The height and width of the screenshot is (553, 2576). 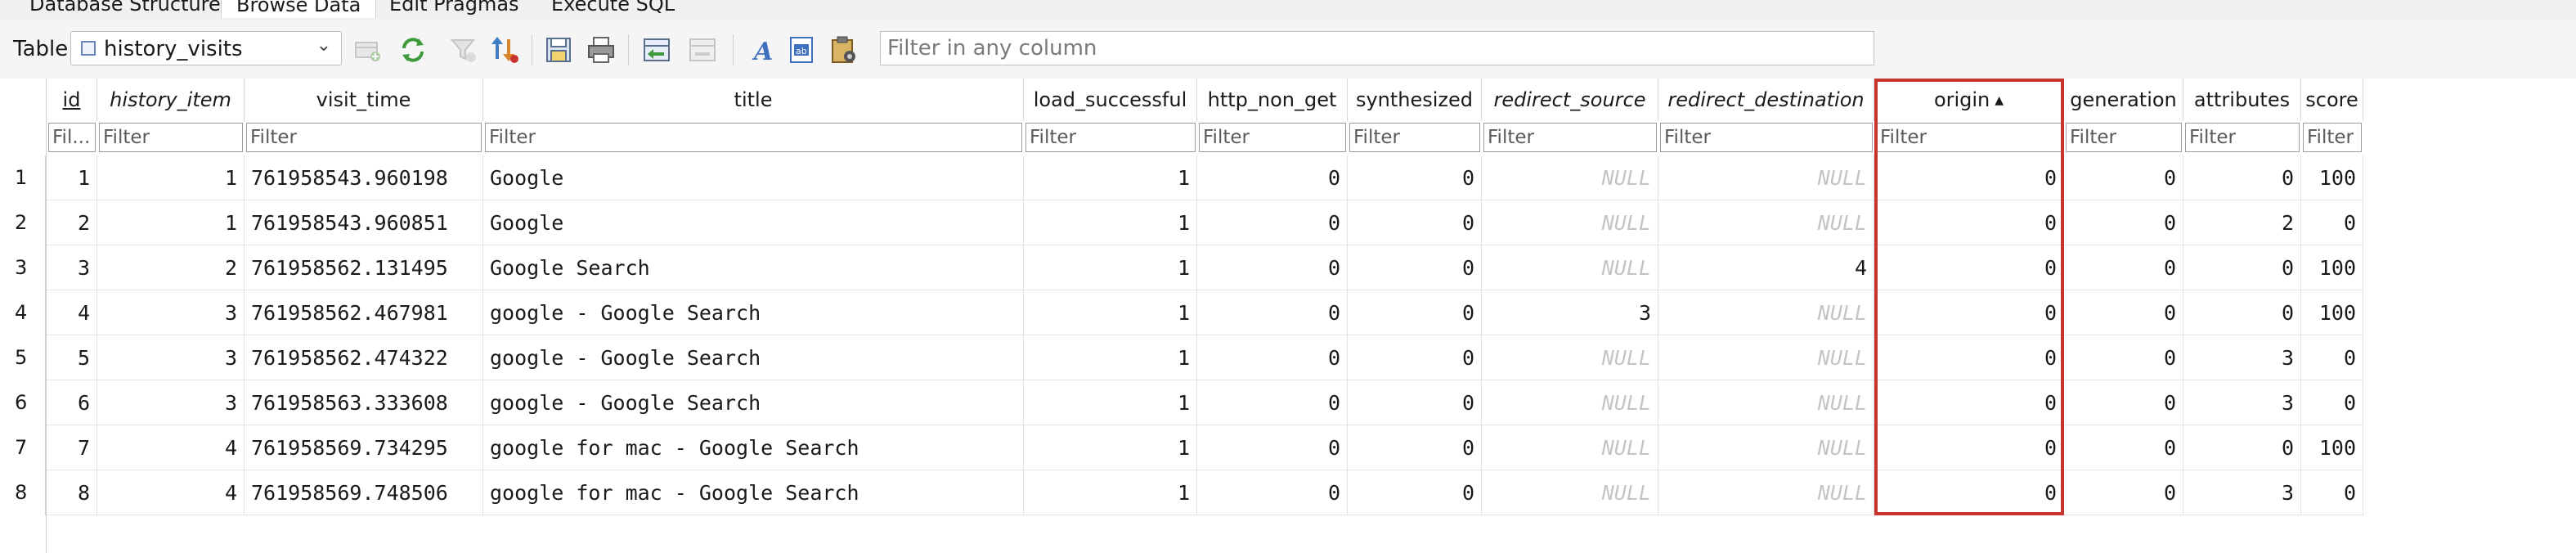 I want to click on column-header-attributes: attributes, so click(x=2242, y=100).